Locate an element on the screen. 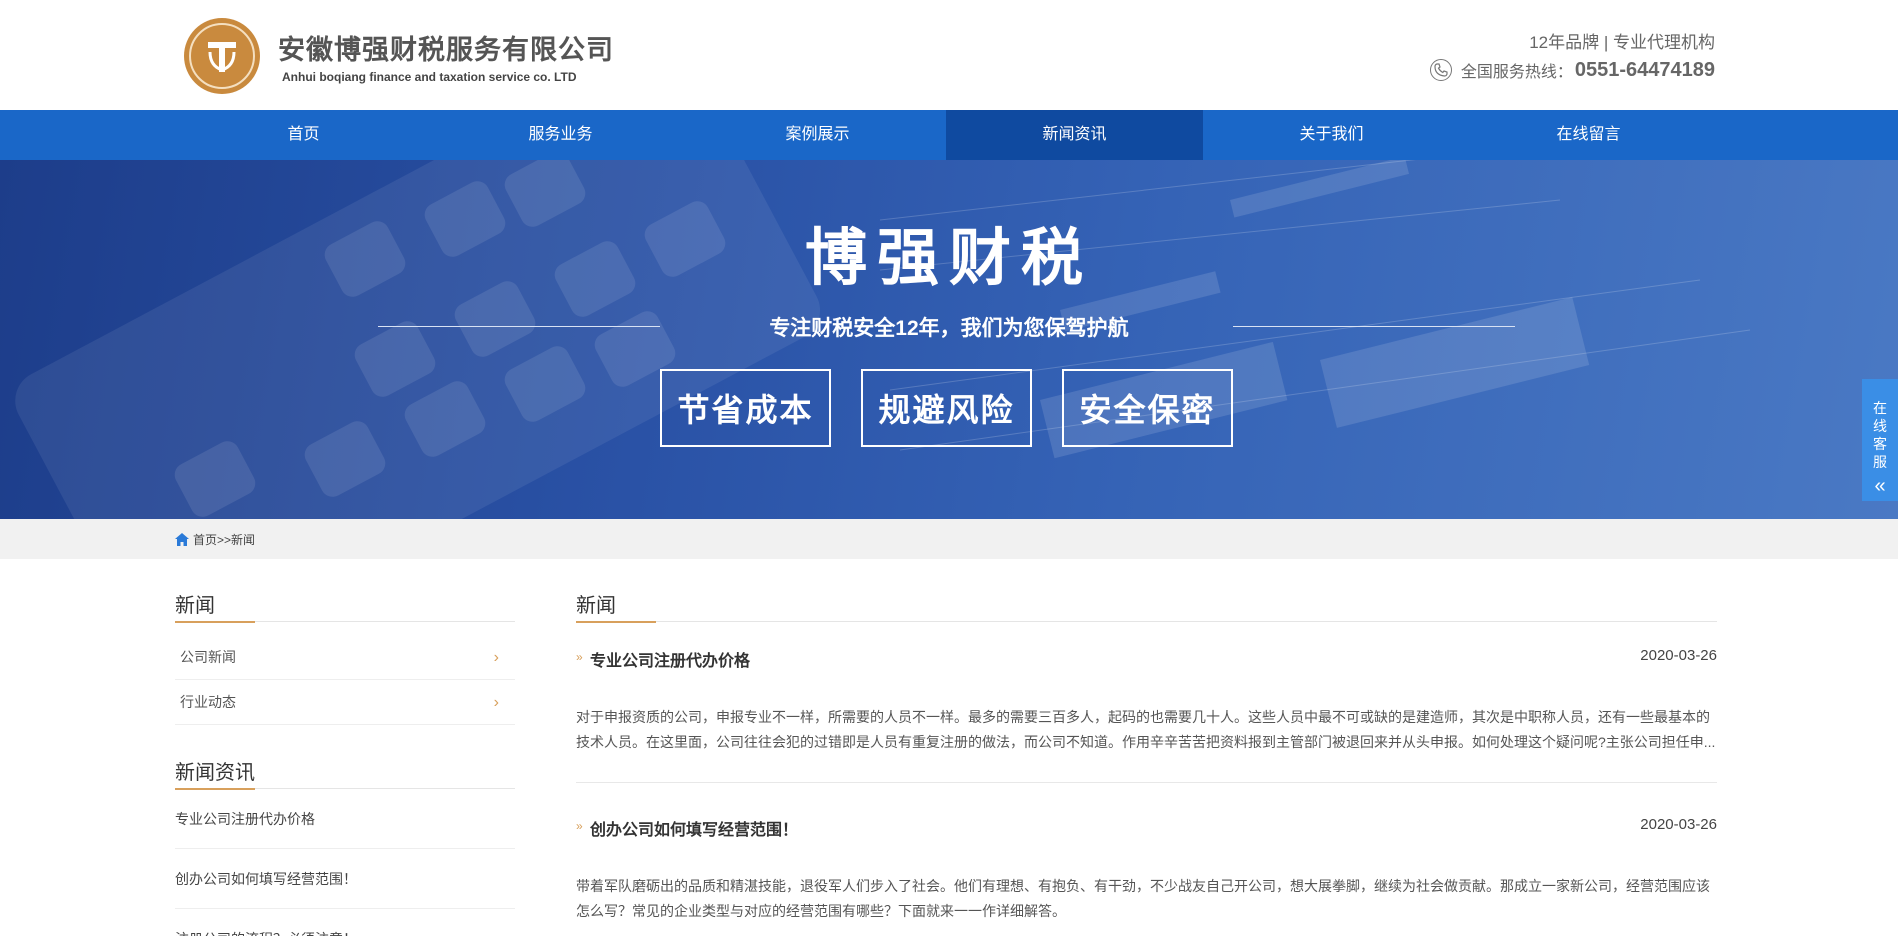 This screenshot has height=936, width=1898. sidebar-news-item: 专业公司注册代办价格 is located at coordinates (345, 819).